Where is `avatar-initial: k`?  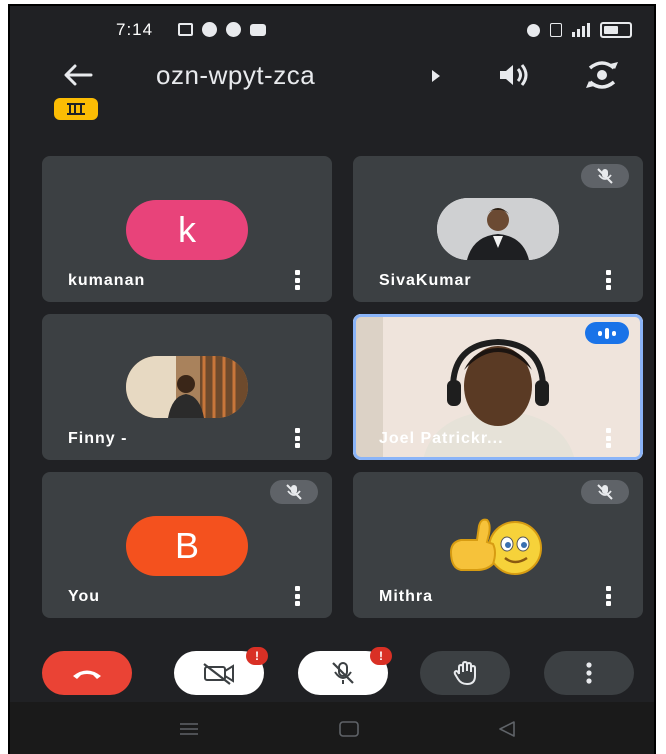
avatar-initial: k is located at coordinates (187, 229).